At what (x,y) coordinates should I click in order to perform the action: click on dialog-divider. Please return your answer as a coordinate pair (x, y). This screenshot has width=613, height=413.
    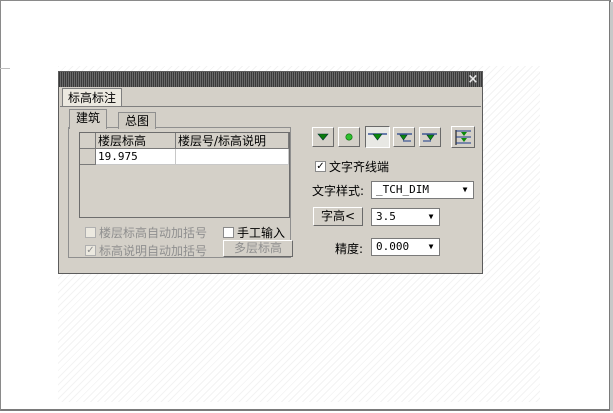
    Looking at the image, I should click on (270, 106).